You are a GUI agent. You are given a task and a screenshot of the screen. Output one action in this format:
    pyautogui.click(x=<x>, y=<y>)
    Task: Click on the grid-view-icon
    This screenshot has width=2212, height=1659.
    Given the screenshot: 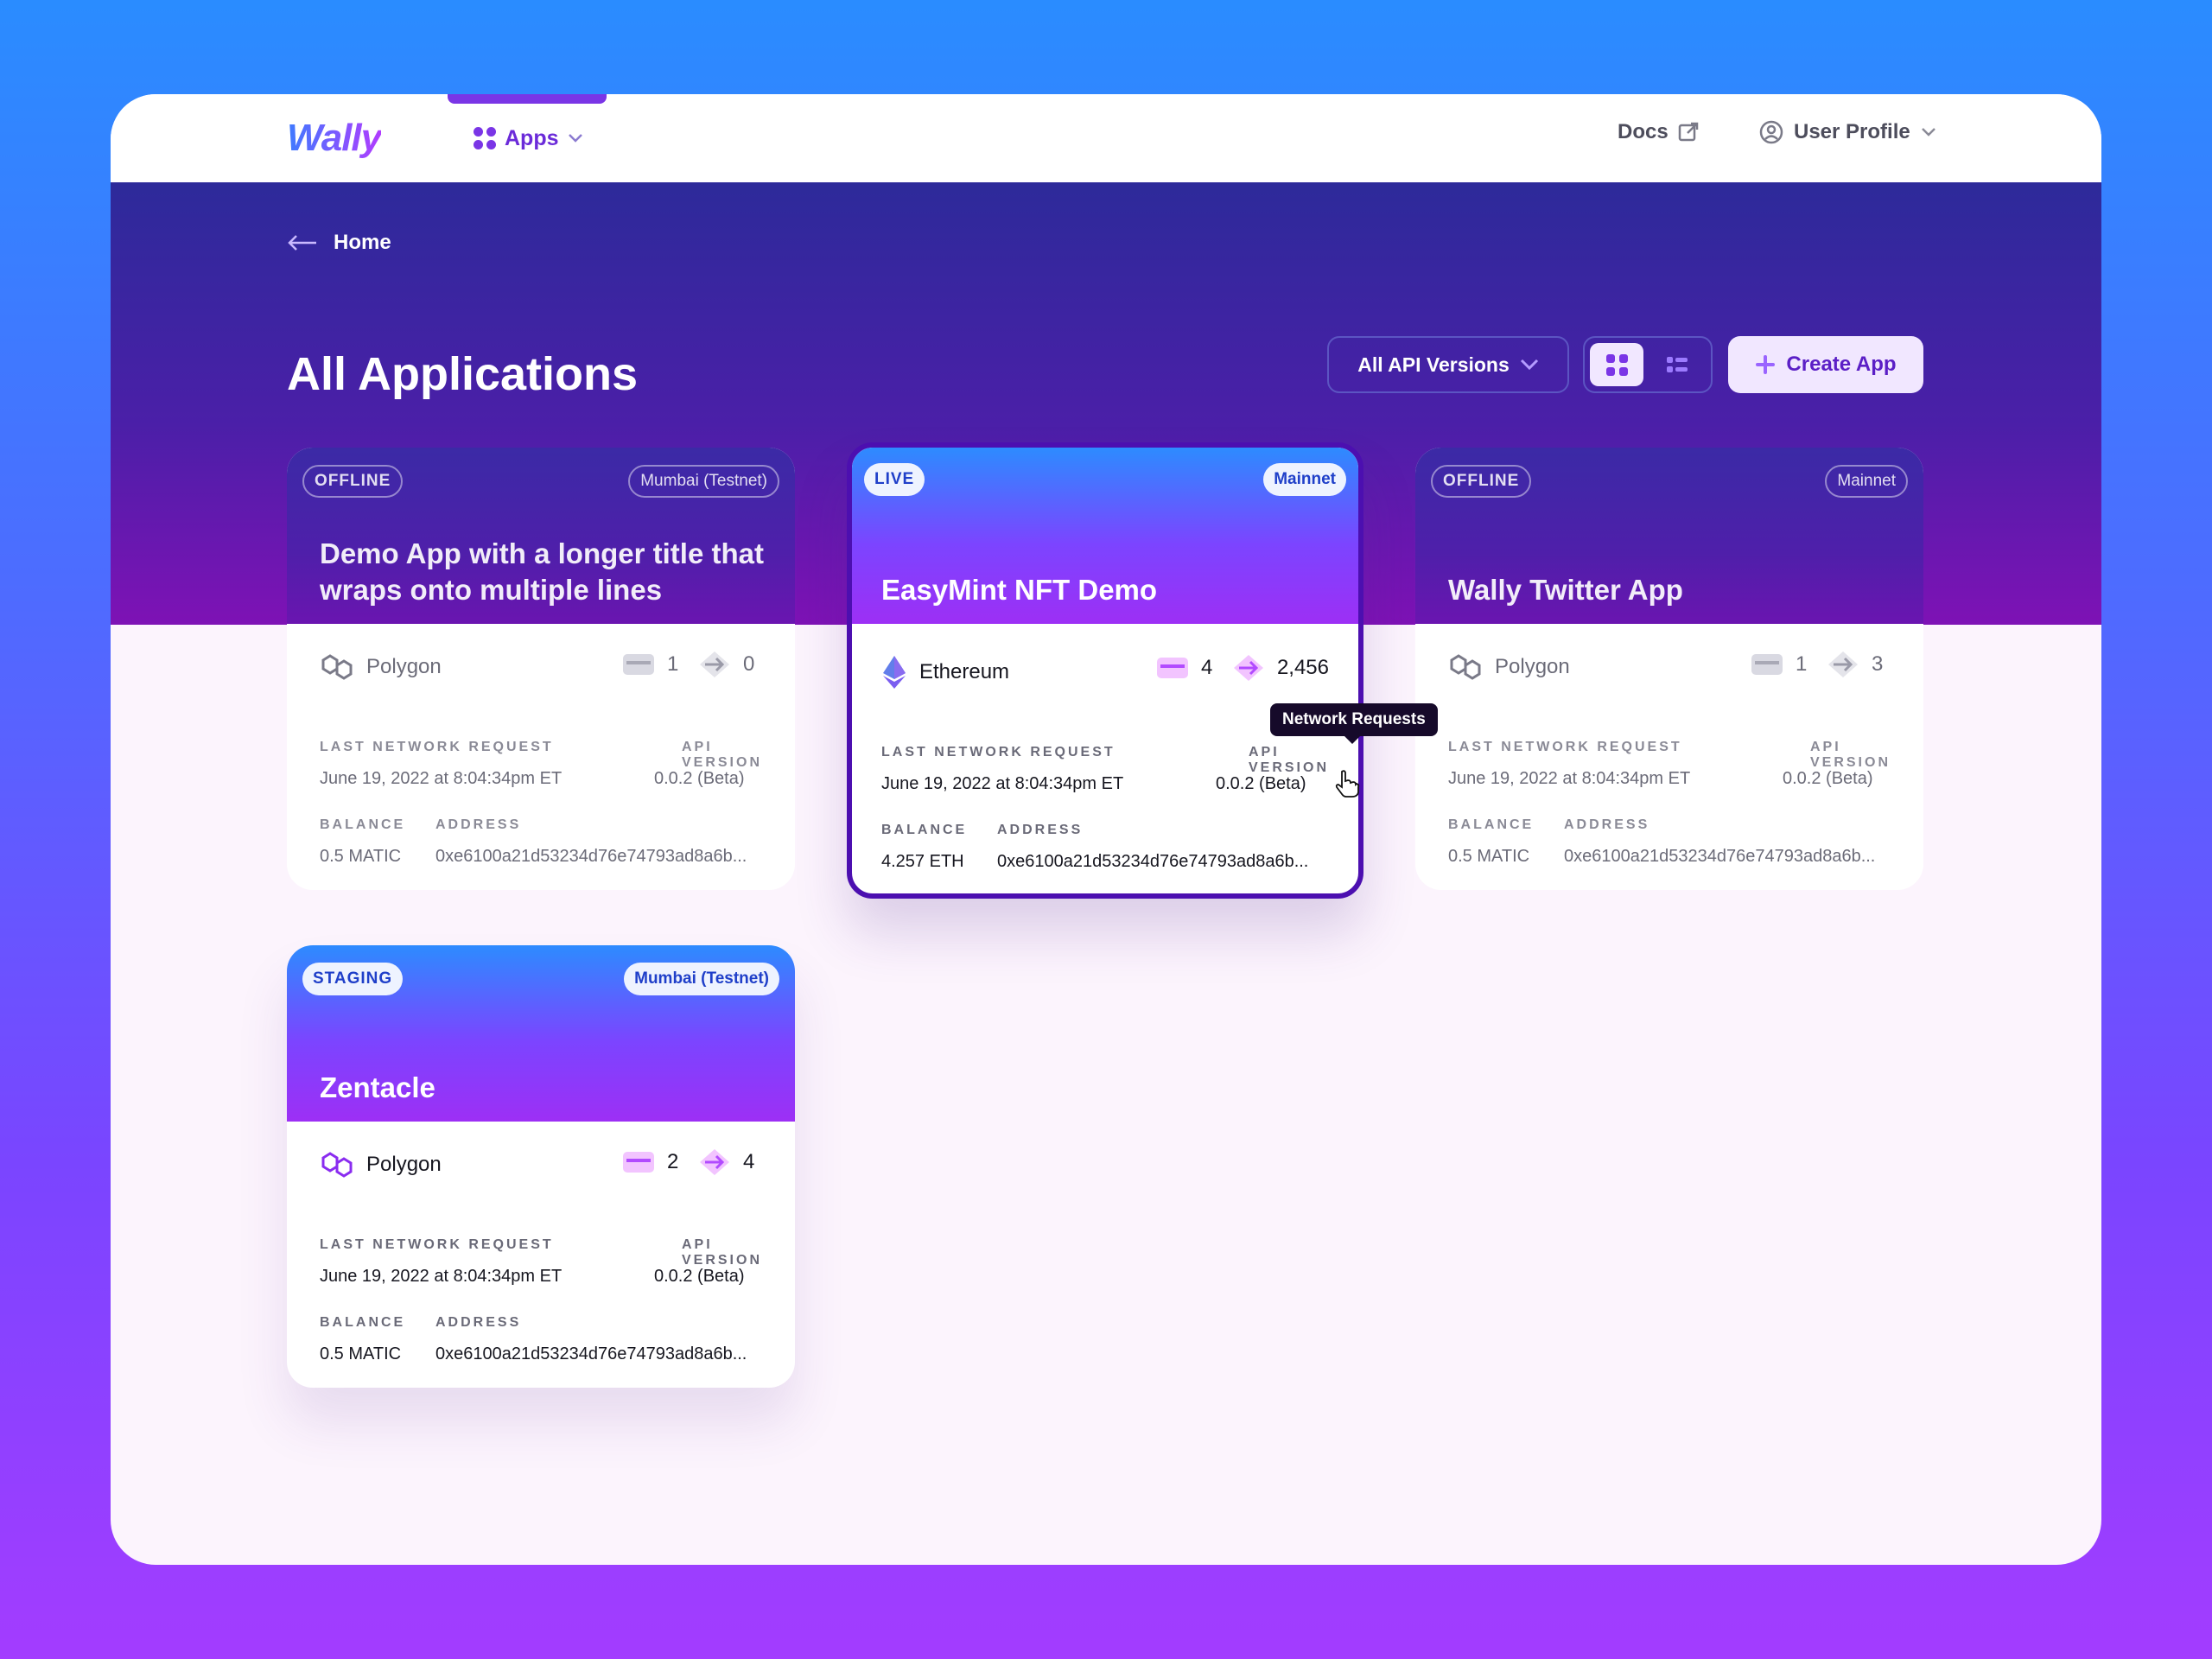 What is the action you would take?
    pyautogui.click(x=1616, y=364)
    